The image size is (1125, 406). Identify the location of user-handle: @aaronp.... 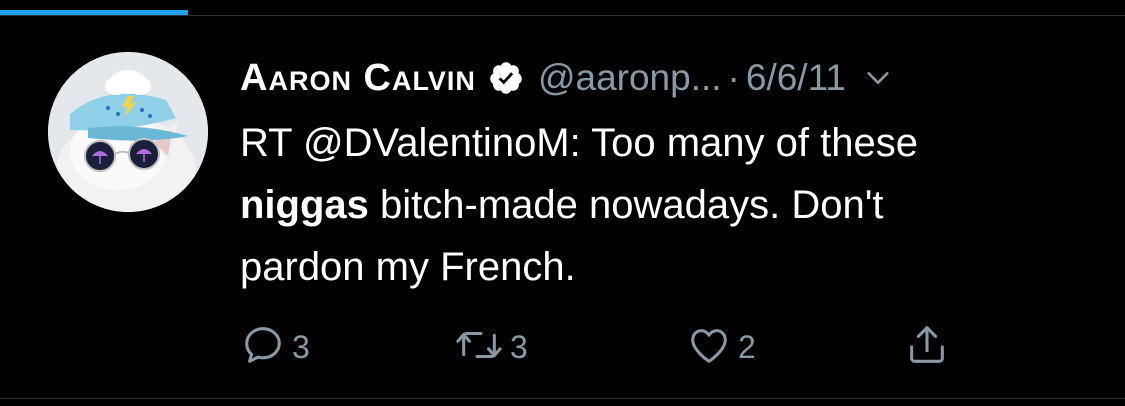
(630, 78).